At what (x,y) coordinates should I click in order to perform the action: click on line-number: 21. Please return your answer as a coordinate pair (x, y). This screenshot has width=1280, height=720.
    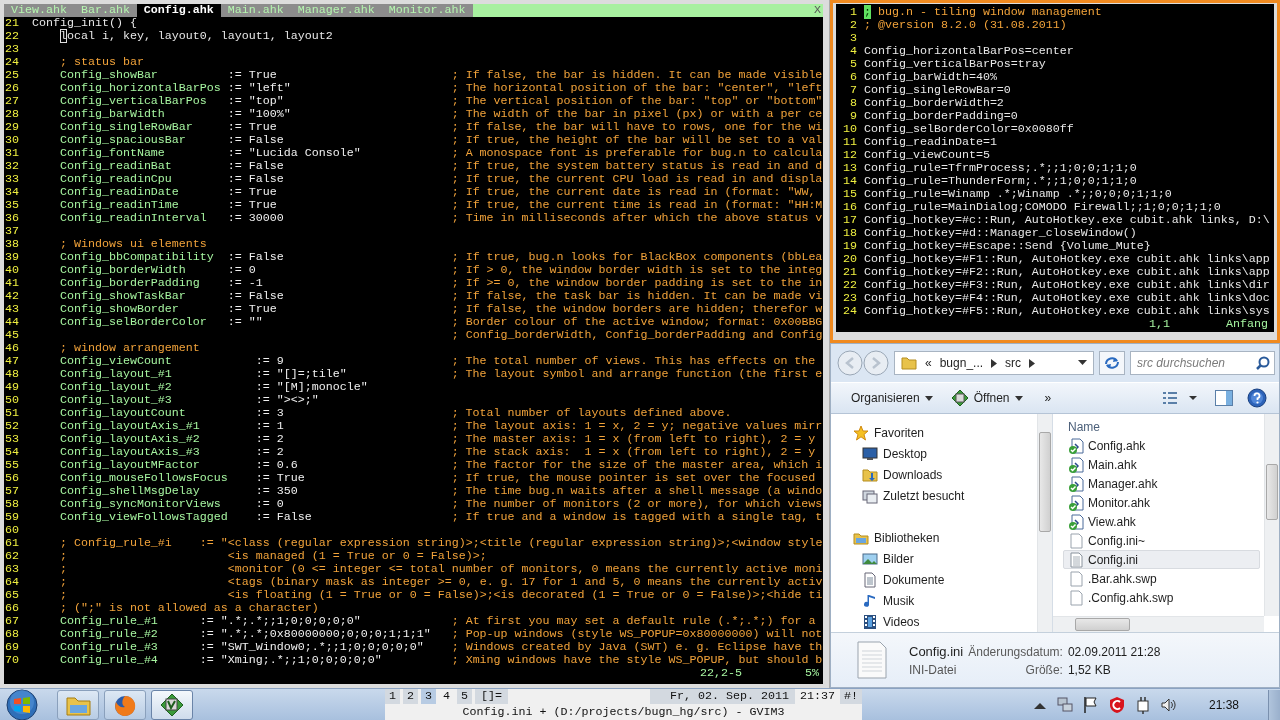
    Looking at the image, I should click on (12, 23).